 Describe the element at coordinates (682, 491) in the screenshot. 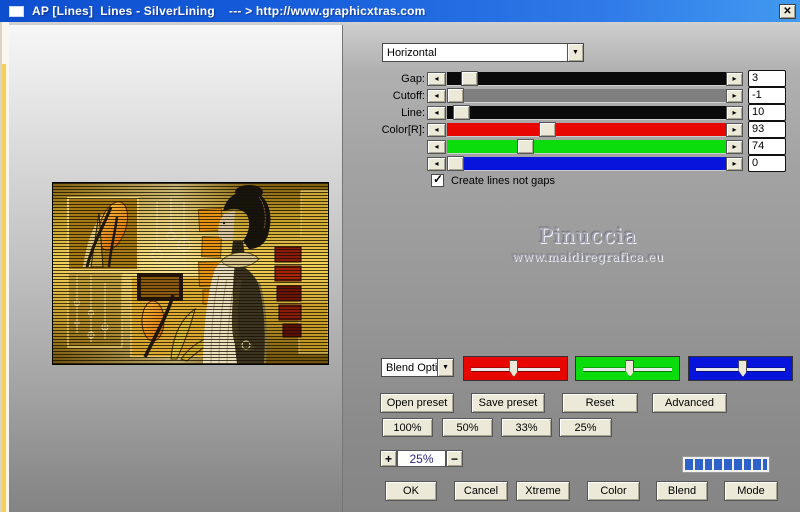

I see `blend-button: Blend` at that location.